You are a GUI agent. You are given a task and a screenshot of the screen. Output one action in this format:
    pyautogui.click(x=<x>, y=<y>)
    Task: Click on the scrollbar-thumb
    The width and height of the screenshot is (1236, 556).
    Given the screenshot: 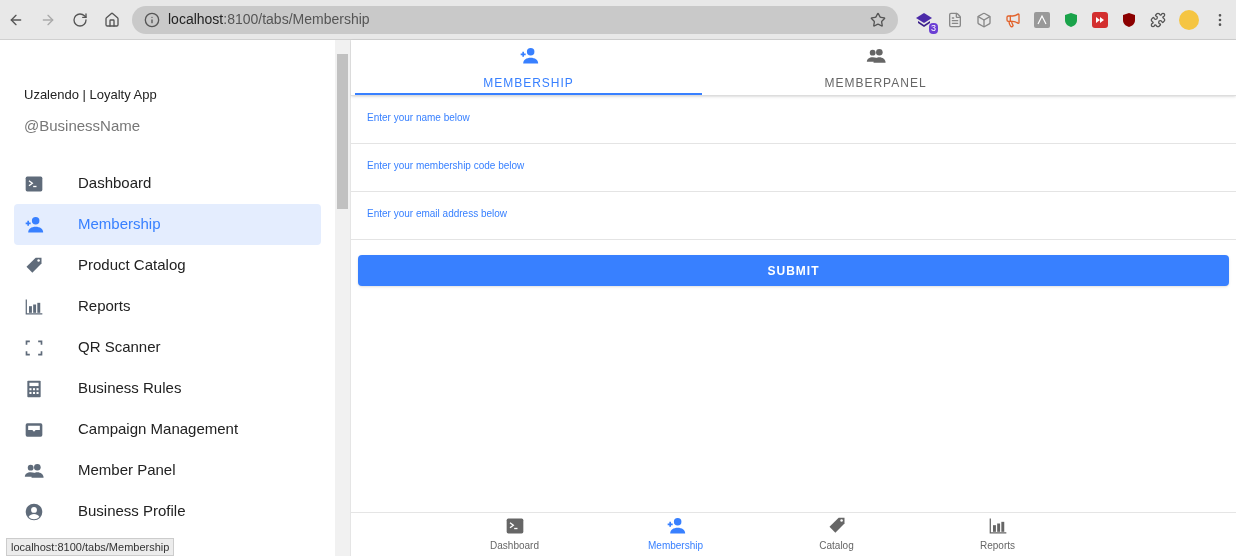 What is the action you would take?
    pyautogui.click(x=342, y=131)
    